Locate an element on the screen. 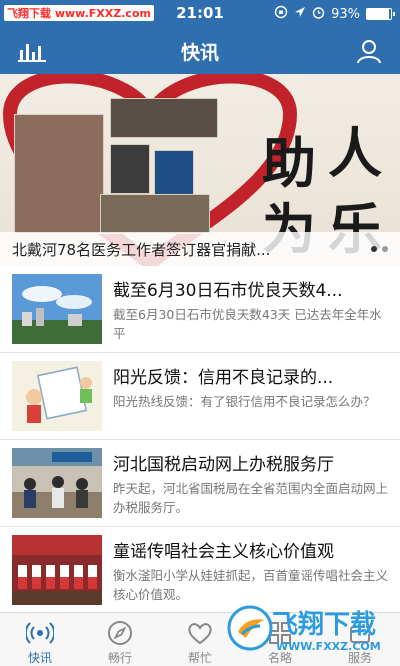 The height and width of the screenshot is (666, 400). news-desc: 衡水滏阳小学从娃娃抓起，百首童谣传唱社会主义核心价值观。 is located at coordinates (250, 585).